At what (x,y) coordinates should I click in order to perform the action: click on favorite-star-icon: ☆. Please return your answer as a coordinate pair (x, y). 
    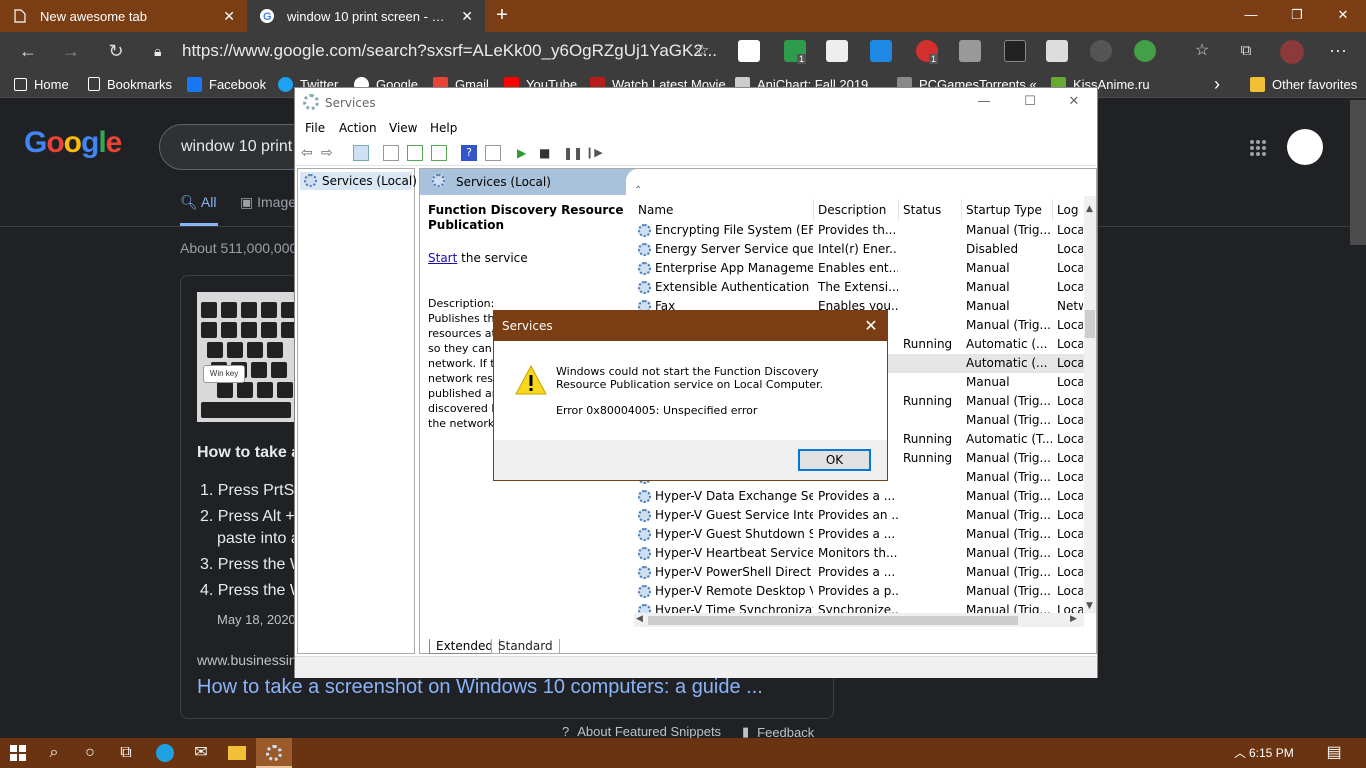
    Looking at the image, I should click on (702, 51).